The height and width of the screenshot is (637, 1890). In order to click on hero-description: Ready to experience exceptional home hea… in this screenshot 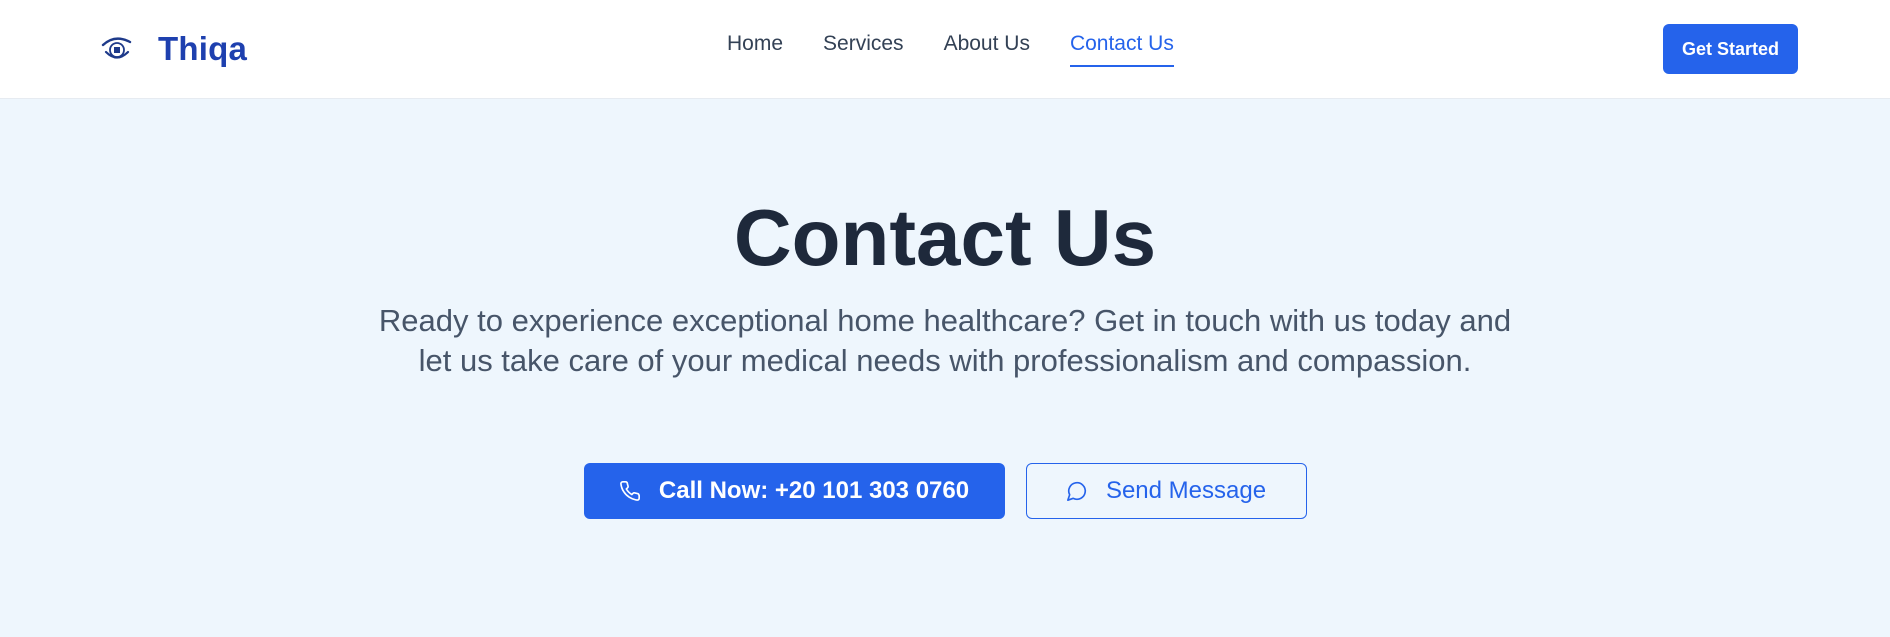, I will do `click(945, 340)`.